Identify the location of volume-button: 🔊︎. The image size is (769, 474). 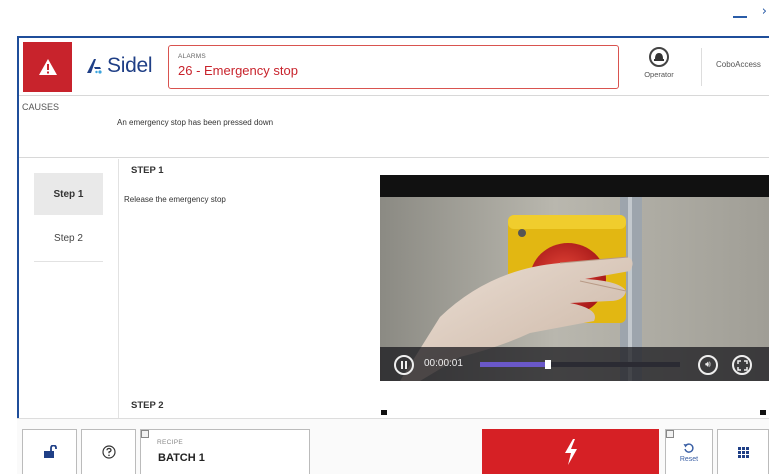
(708, 365).